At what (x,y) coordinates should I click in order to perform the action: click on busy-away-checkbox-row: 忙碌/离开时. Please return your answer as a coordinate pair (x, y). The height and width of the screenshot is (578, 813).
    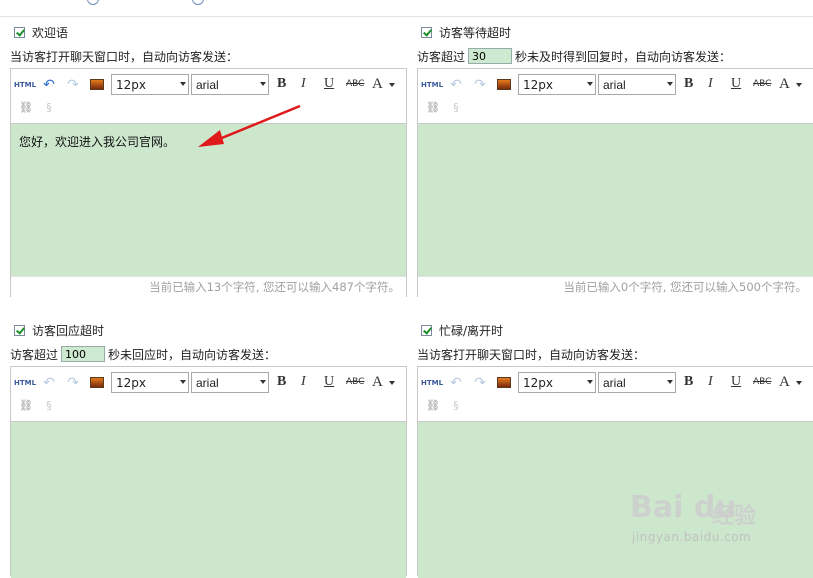
    Looking at the image, I should click on (462, 330).